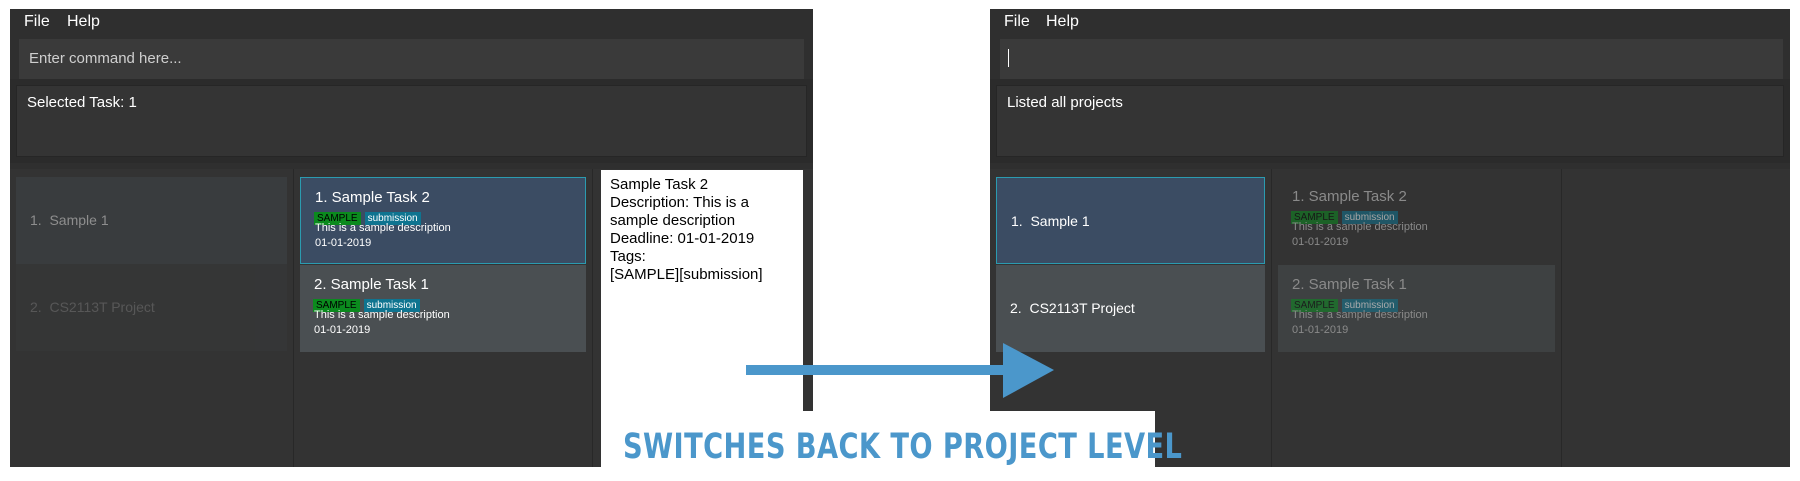  I want to click on detail-description: sample description, so click(673, 220).